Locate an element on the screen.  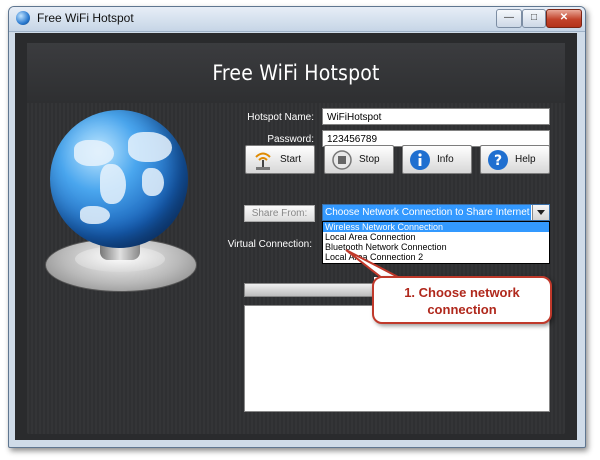
help-button-label: Help is located at coordinates (525, 159).